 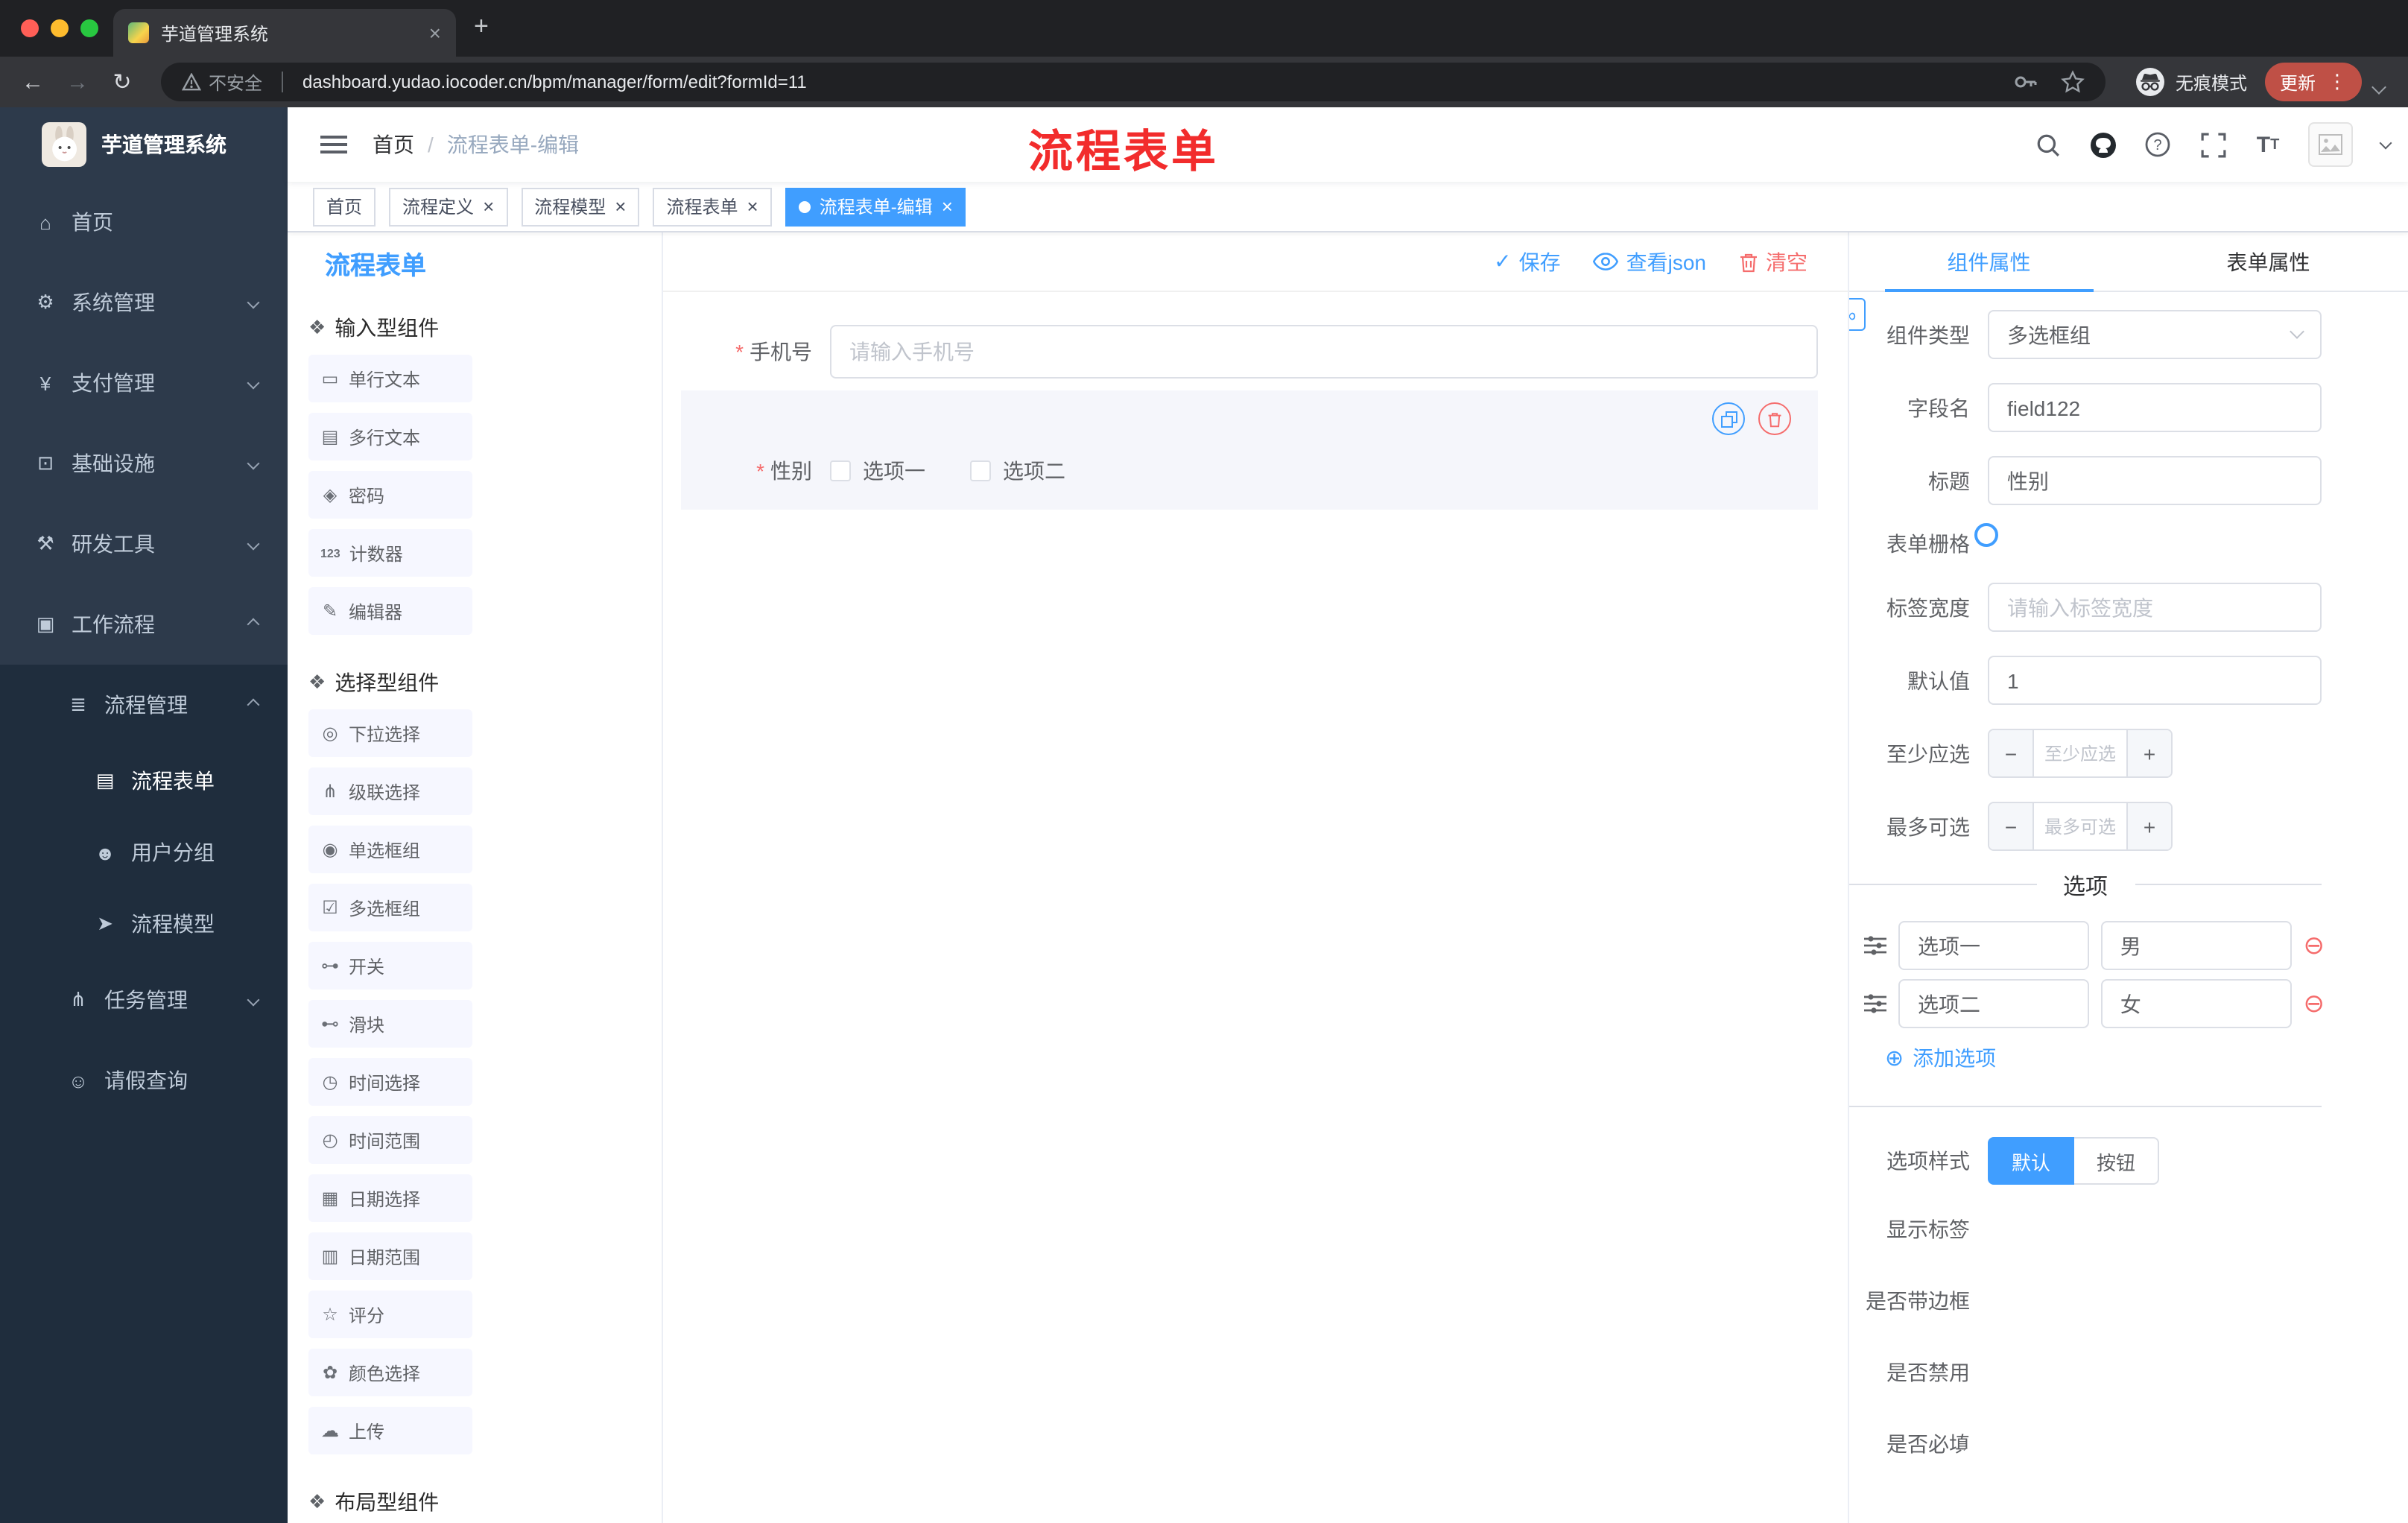 What do you see at coordinates (344, 207) in the screenshot?
I see `tag-view-item: 首页` at bounding box center [344, 207].